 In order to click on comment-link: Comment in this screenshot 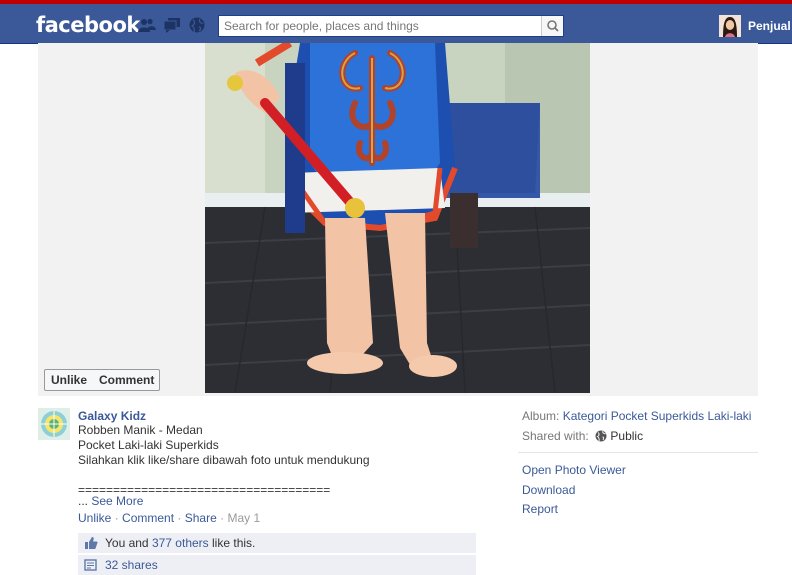, I will do `click(148, 518)`.